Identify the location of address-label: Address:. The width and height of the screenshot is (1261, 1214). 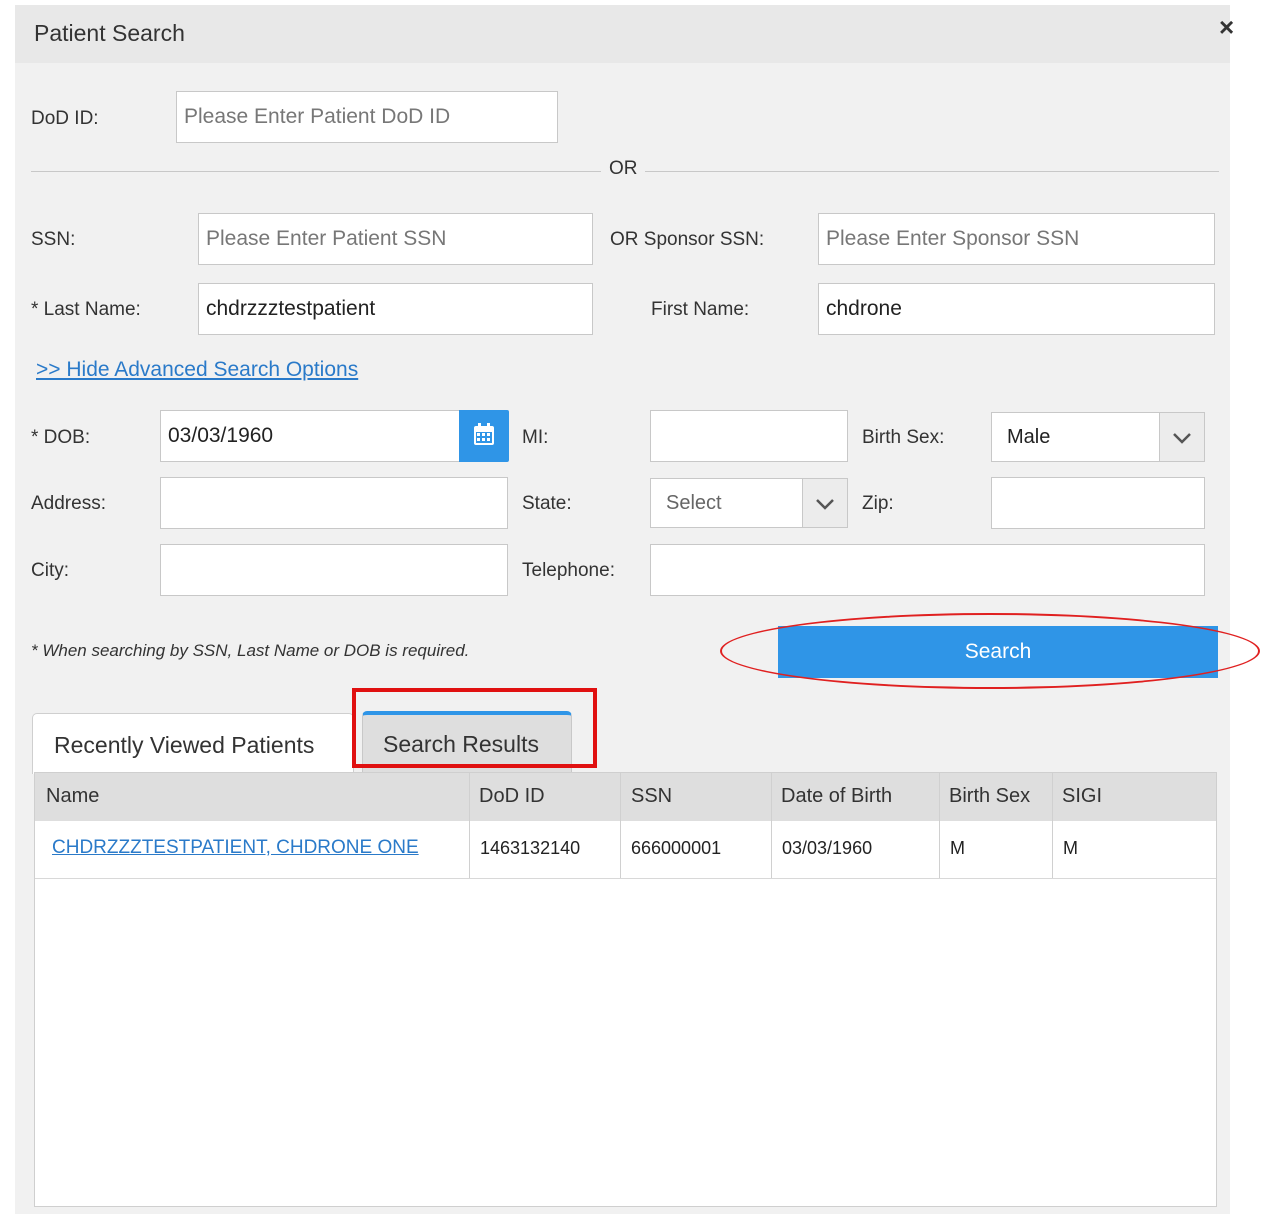
(68, 503).